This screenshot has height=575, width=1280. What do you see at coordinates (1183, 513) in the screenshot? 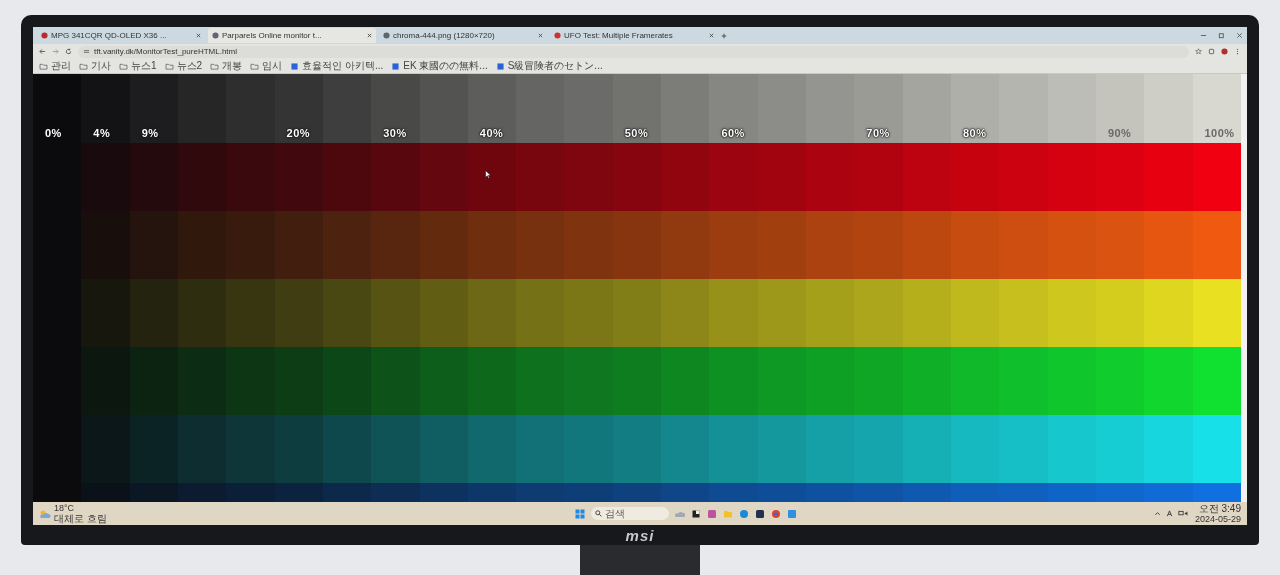
I see `network-volume-icon` at bounding box center [1183, 513].